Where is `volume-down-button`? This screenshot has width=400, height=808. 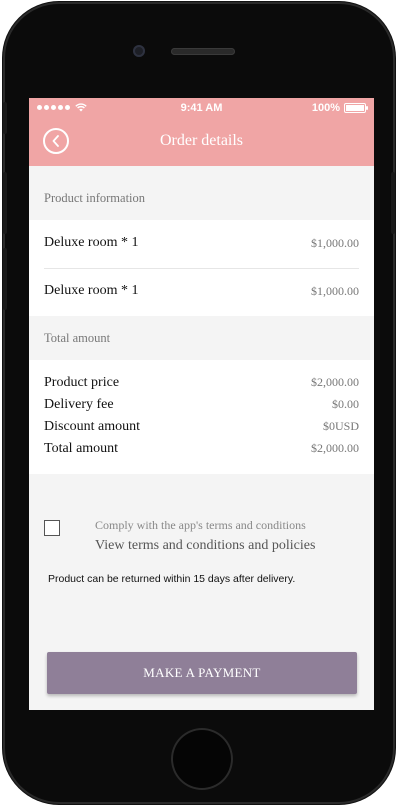 volume-down-button is located at coordinates (5, 279).